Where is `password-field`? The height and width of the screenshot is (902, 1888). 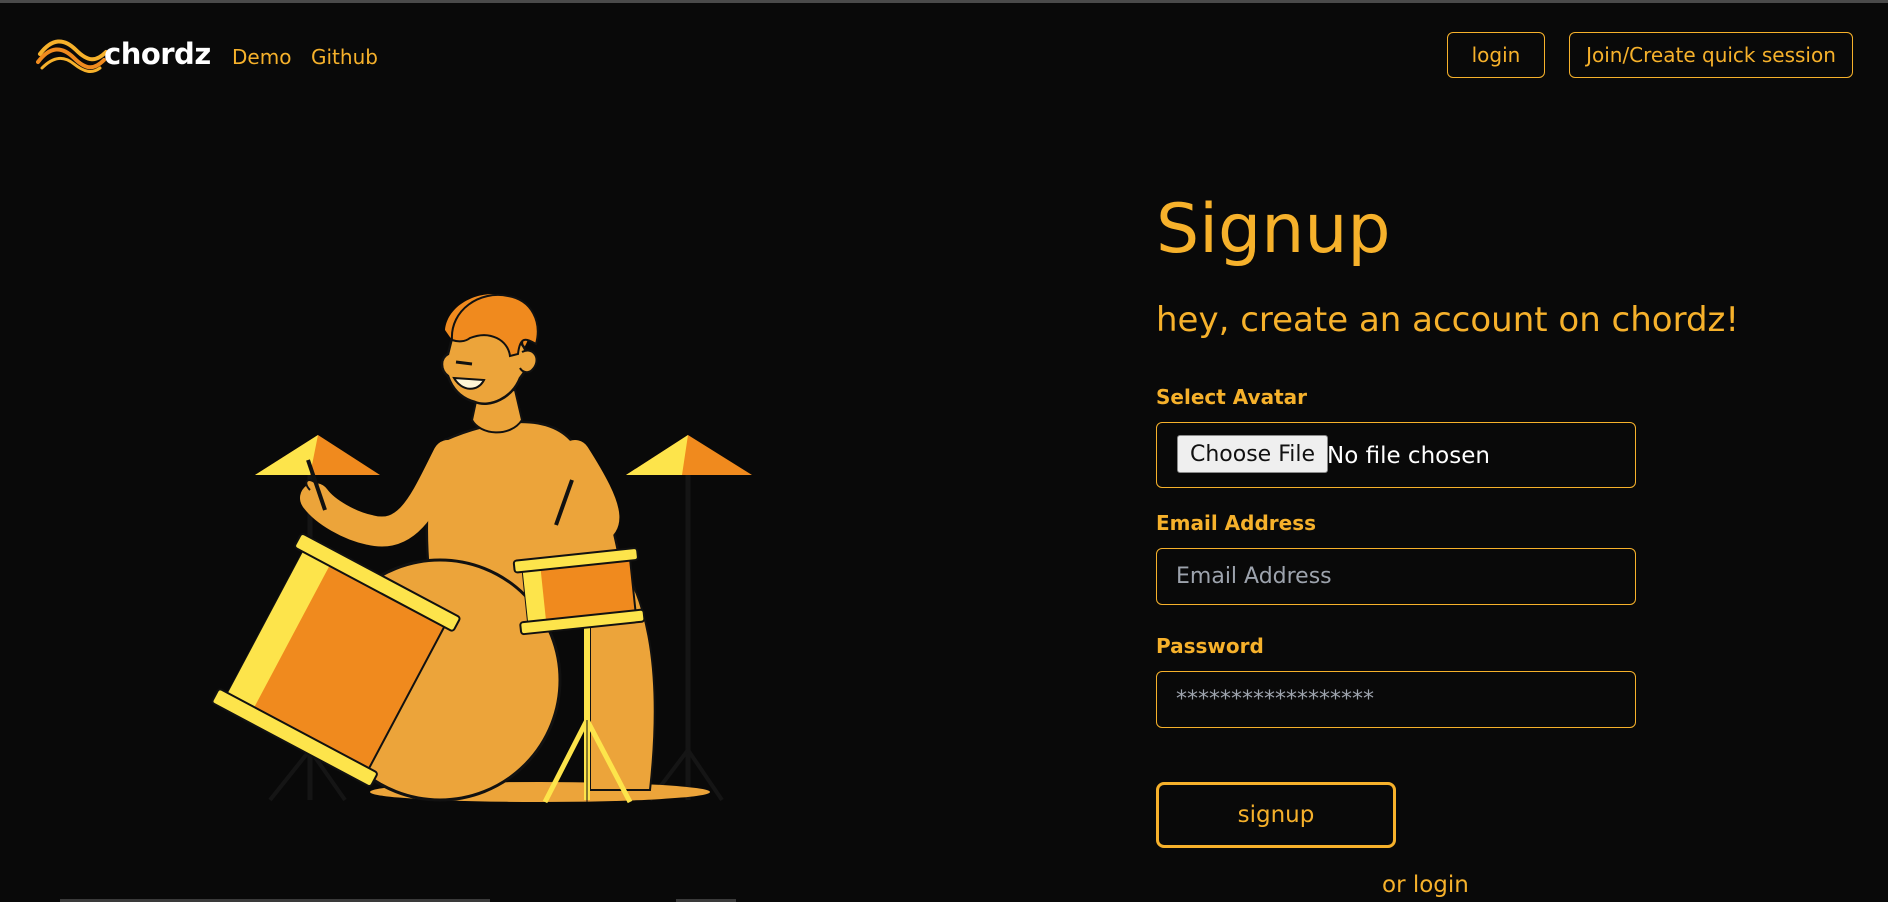 password-field is located at coordinates (1396, 699).